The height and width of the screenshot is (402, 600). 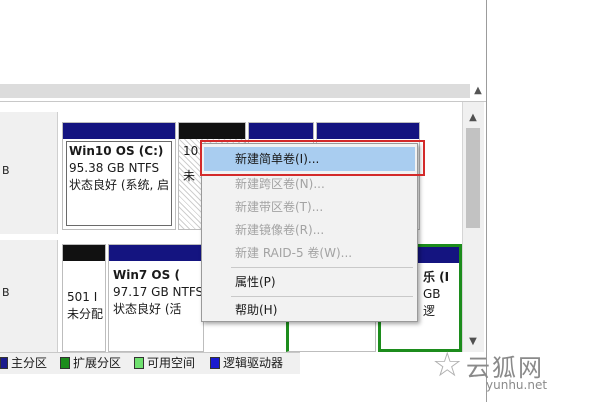 I want to click on partition-unallocated-bar, so click(x=212, y=131).